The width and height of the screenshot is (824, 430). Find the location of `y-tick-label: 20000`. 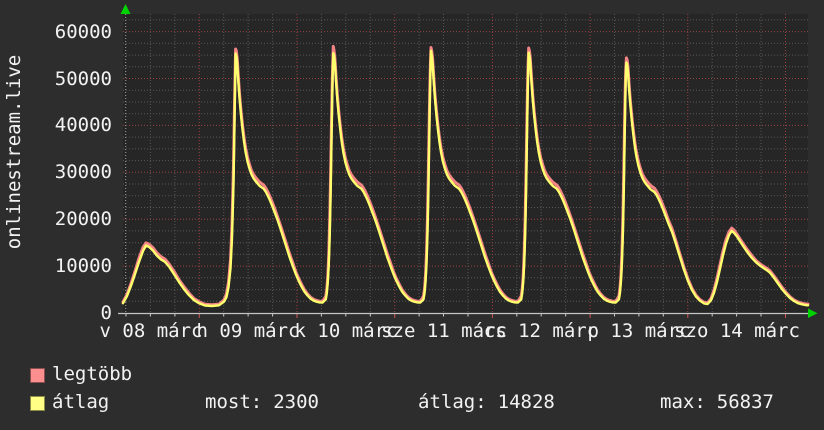

y-tick-label: 20000 is located at coordinates (83, 219).